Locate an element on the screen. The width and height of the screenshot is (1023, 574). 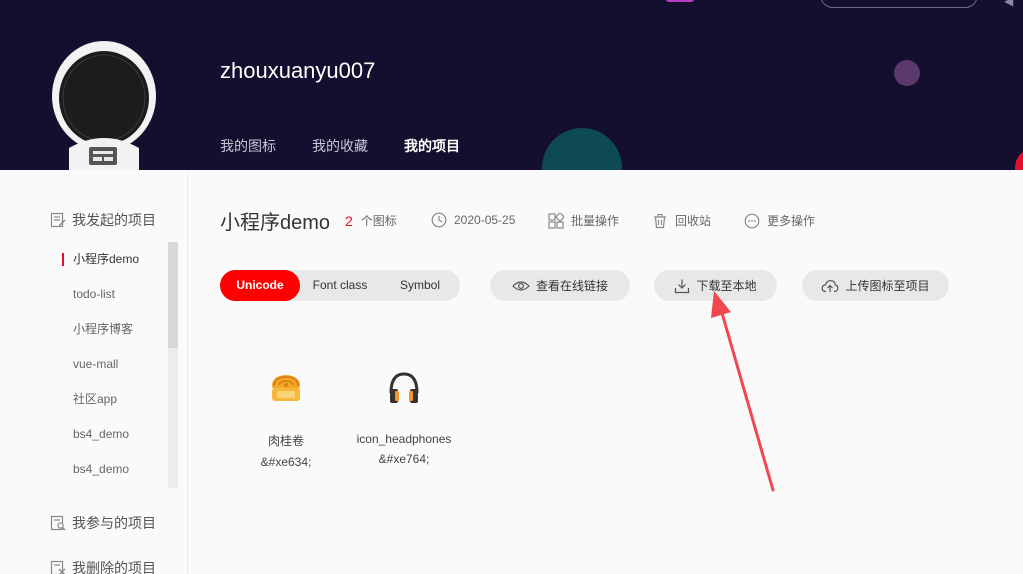
view-online-link-label: 查看在线链接 is located at coordinates (571, 286).